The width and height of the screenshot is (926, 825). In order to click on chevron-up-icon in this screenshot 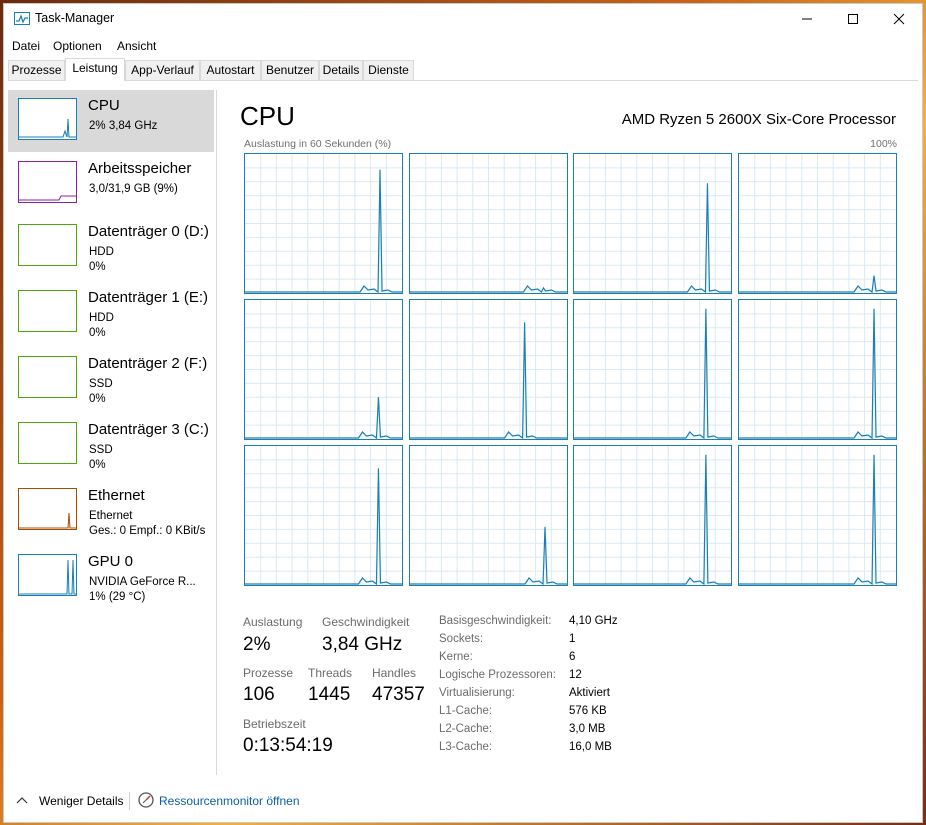, I will do `click(22, 800)`.